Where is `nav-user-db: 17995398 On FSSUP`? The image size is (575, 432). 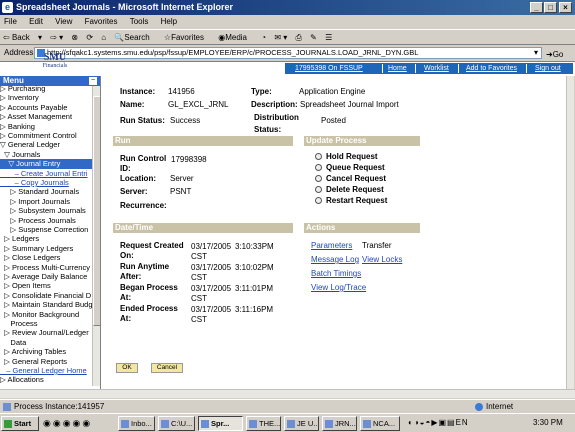
nav-user-db: 17995398 On FSSUP is located at coordinates (329, 68).